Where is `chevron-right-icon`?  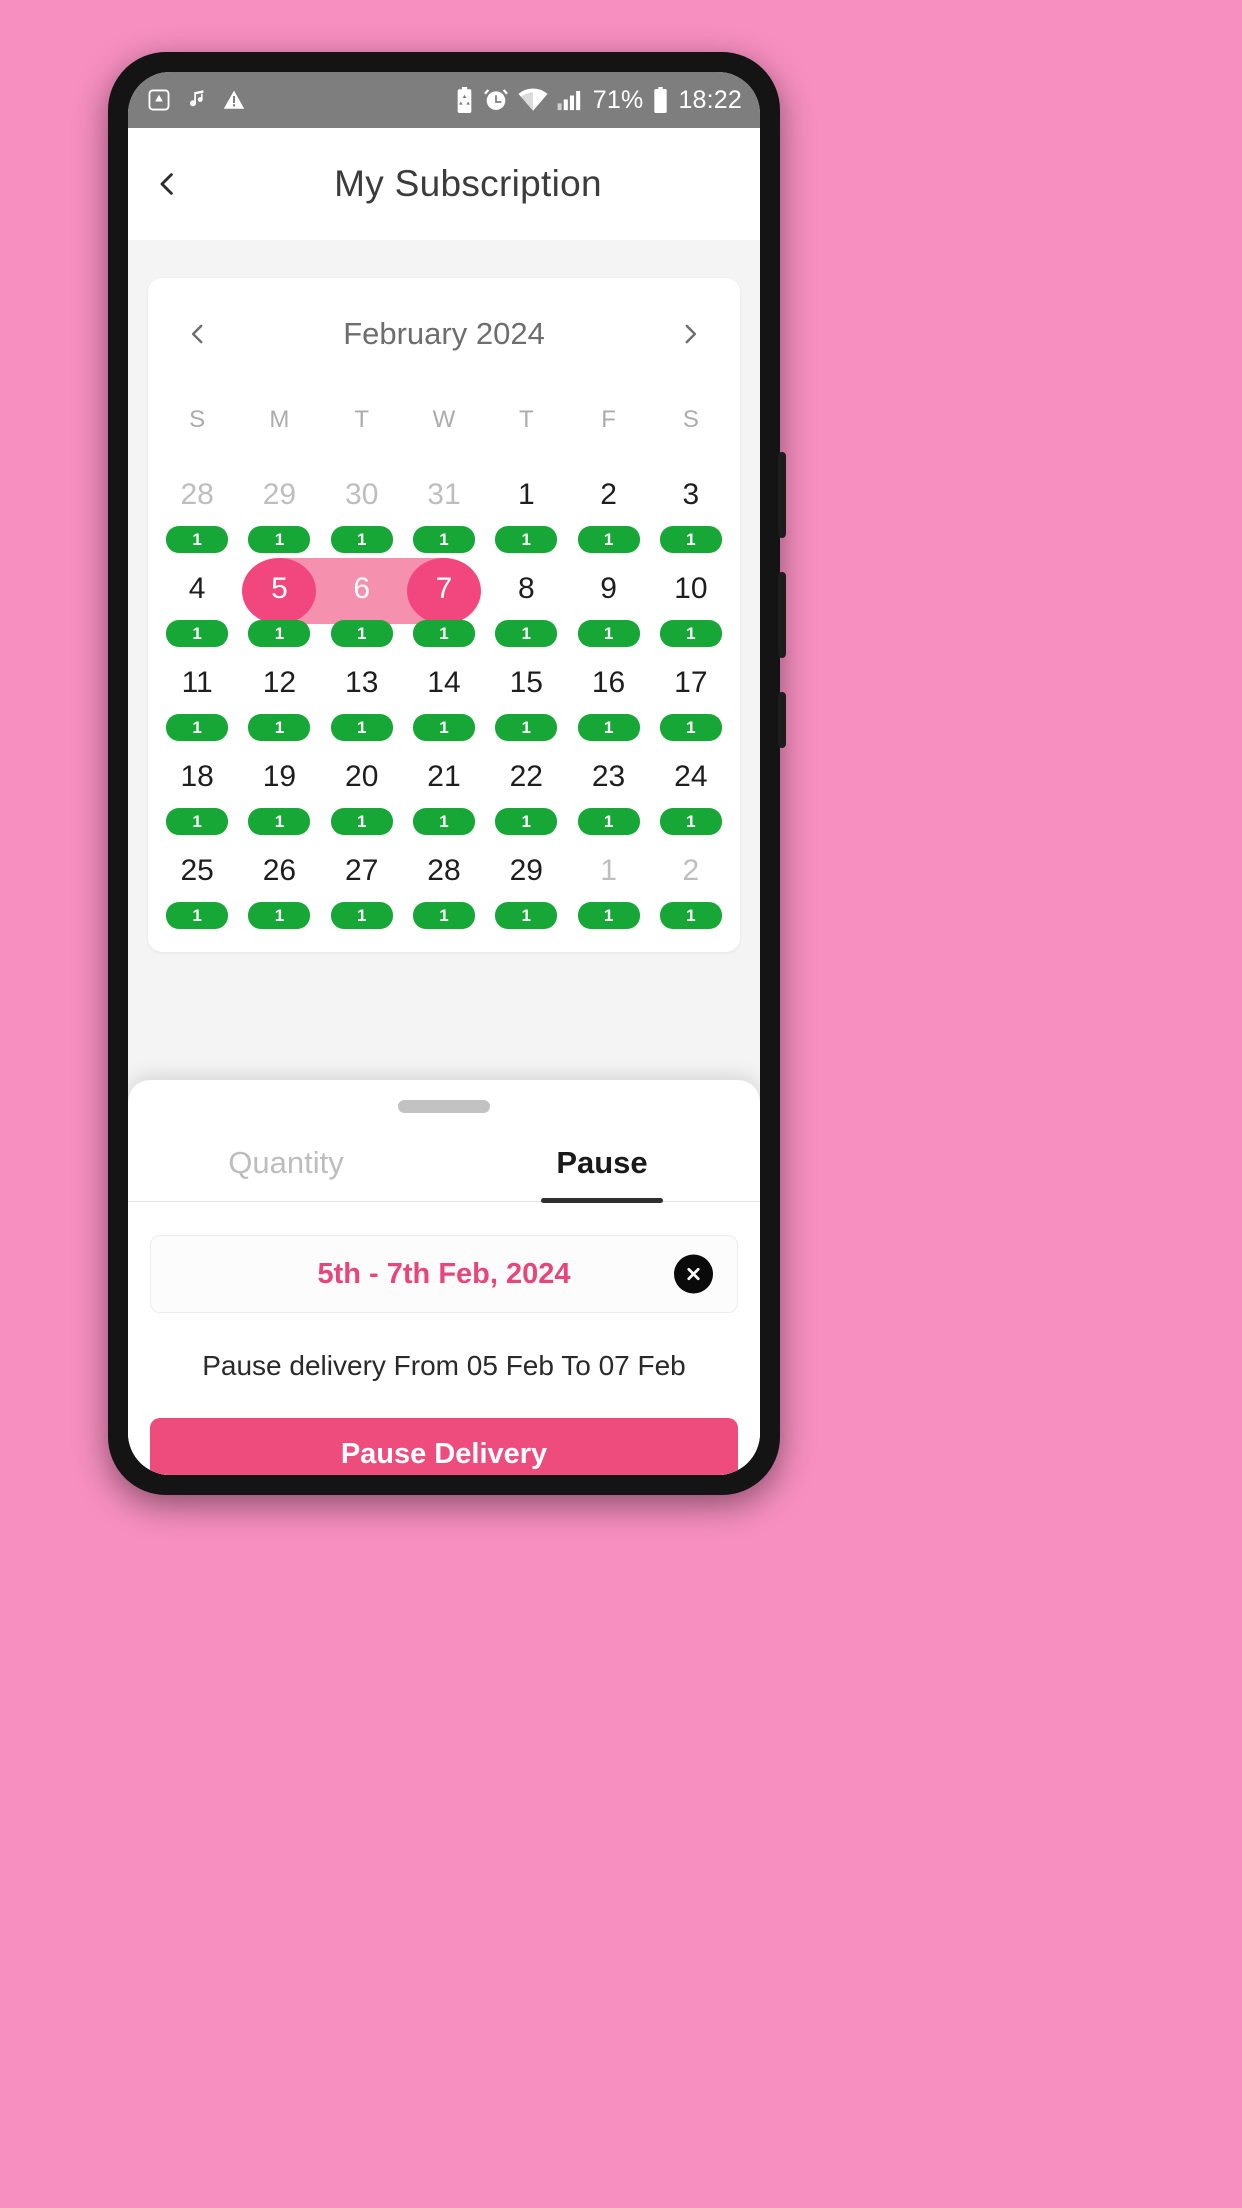 chevron-right-icon is located at coordinates (691, 334).